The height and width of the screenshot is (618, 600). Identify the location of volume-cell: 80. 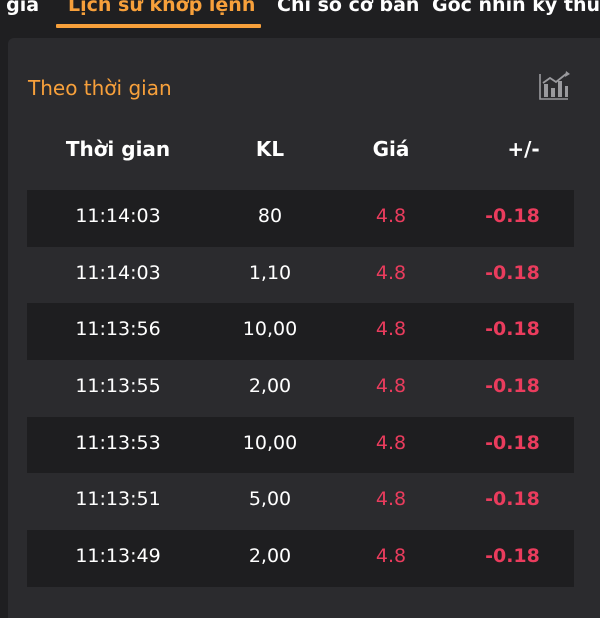
(270, 216).